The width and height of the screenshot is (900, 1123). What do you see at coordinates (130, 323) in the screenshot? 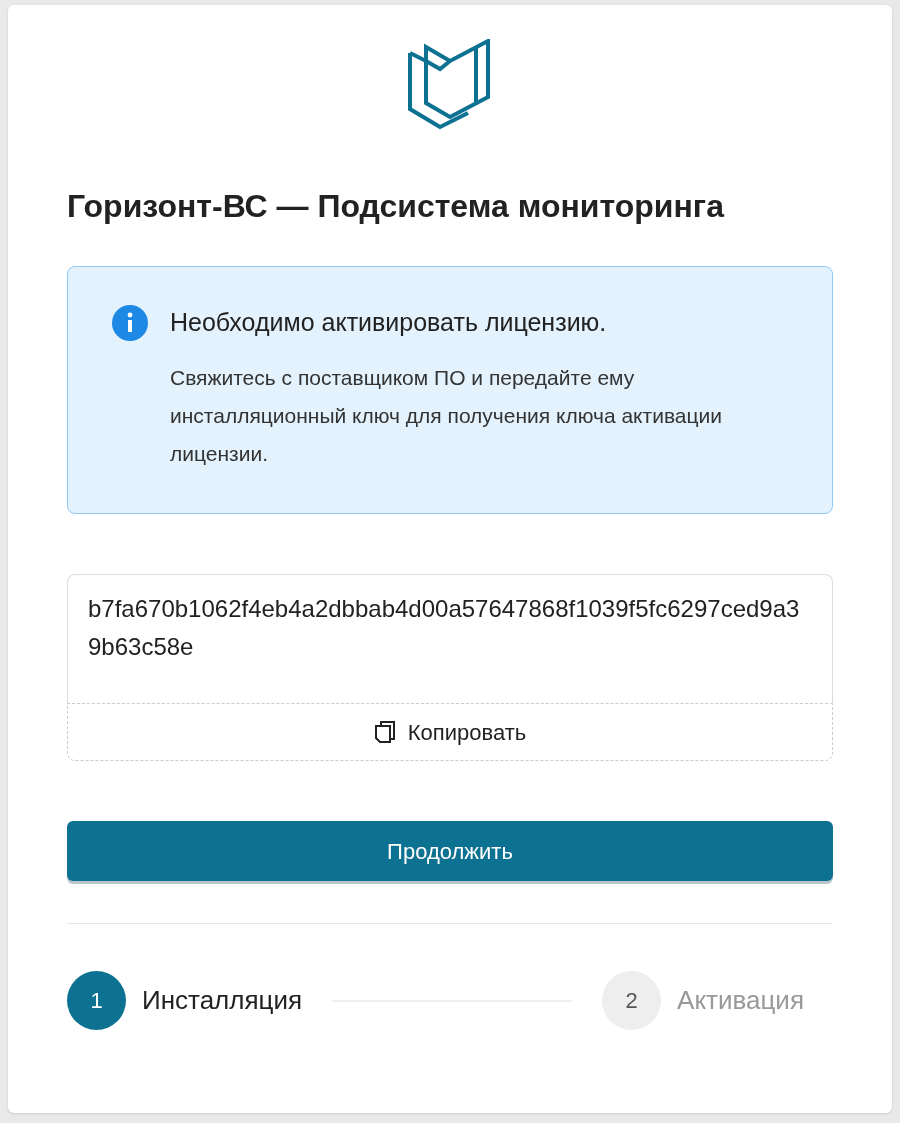
I see `info-icon` at bounding box center [130, 323].